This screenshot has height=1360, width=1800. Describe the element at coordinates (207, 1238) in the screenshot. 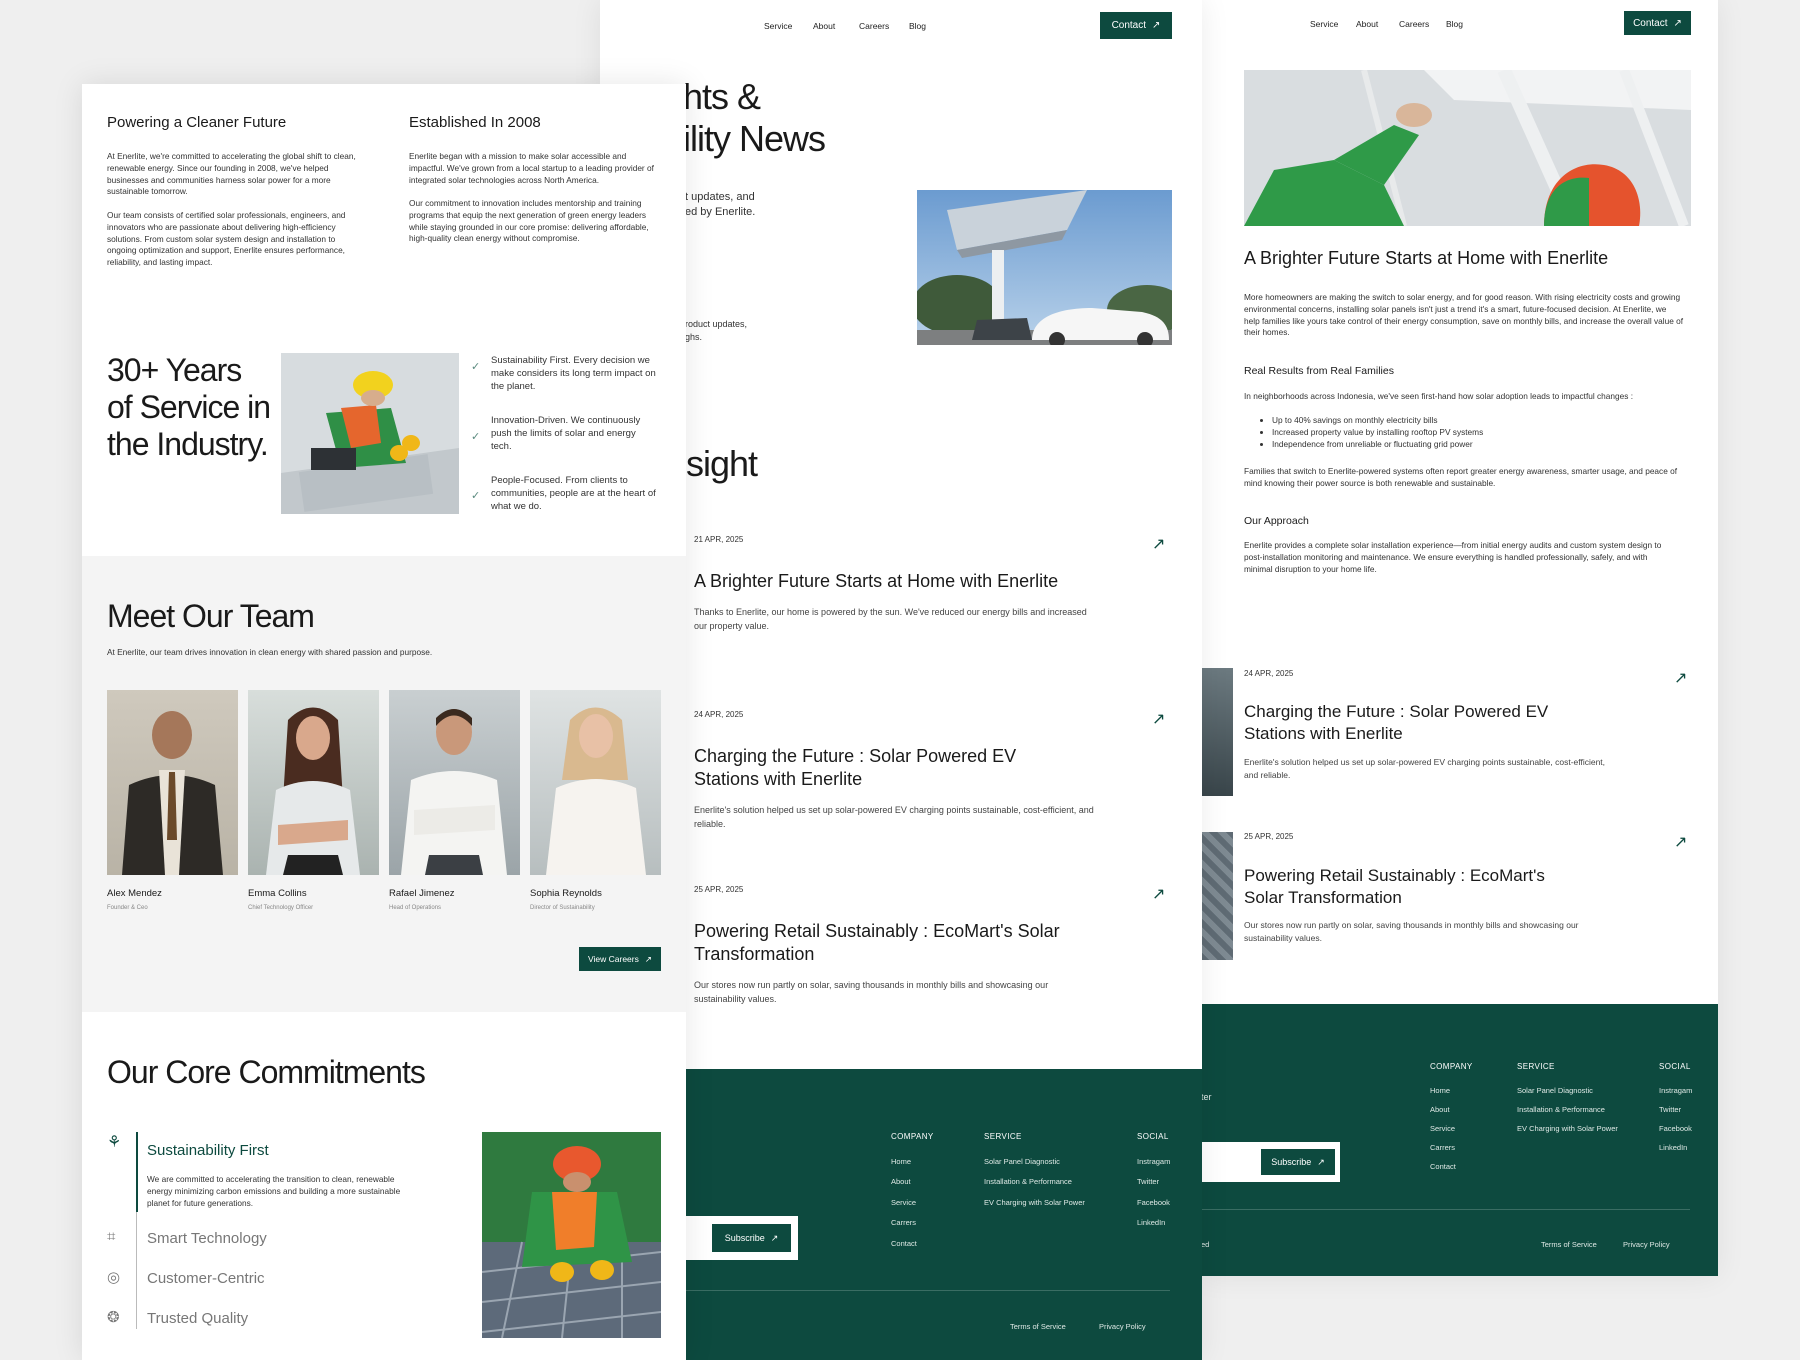

I see `commitment-tab: Smart Technology` at that location.